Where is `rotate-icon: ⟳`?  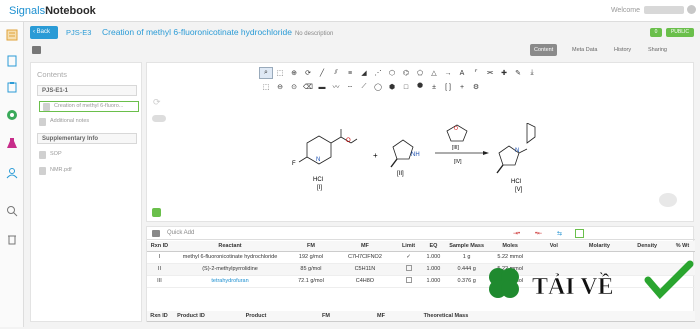 rotate-icon: ⟳ is located at coordinates (308, 73).